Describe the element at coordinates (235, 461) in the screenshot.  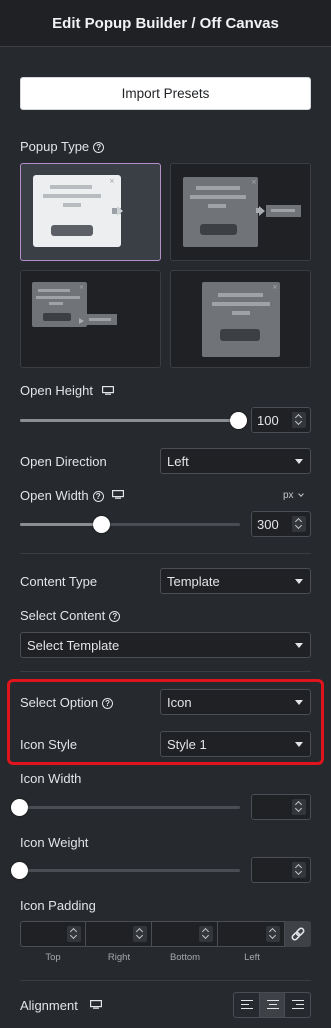
I see `open-direction-select: Left` at that location.